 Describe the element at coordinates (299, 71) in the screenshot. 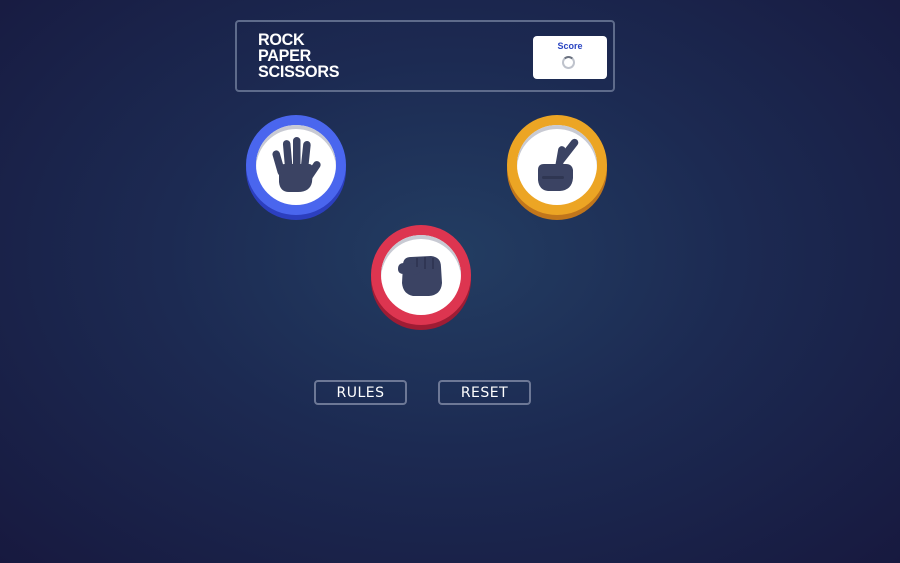

I see `title-line-scissors: SCISSORS` at that location.